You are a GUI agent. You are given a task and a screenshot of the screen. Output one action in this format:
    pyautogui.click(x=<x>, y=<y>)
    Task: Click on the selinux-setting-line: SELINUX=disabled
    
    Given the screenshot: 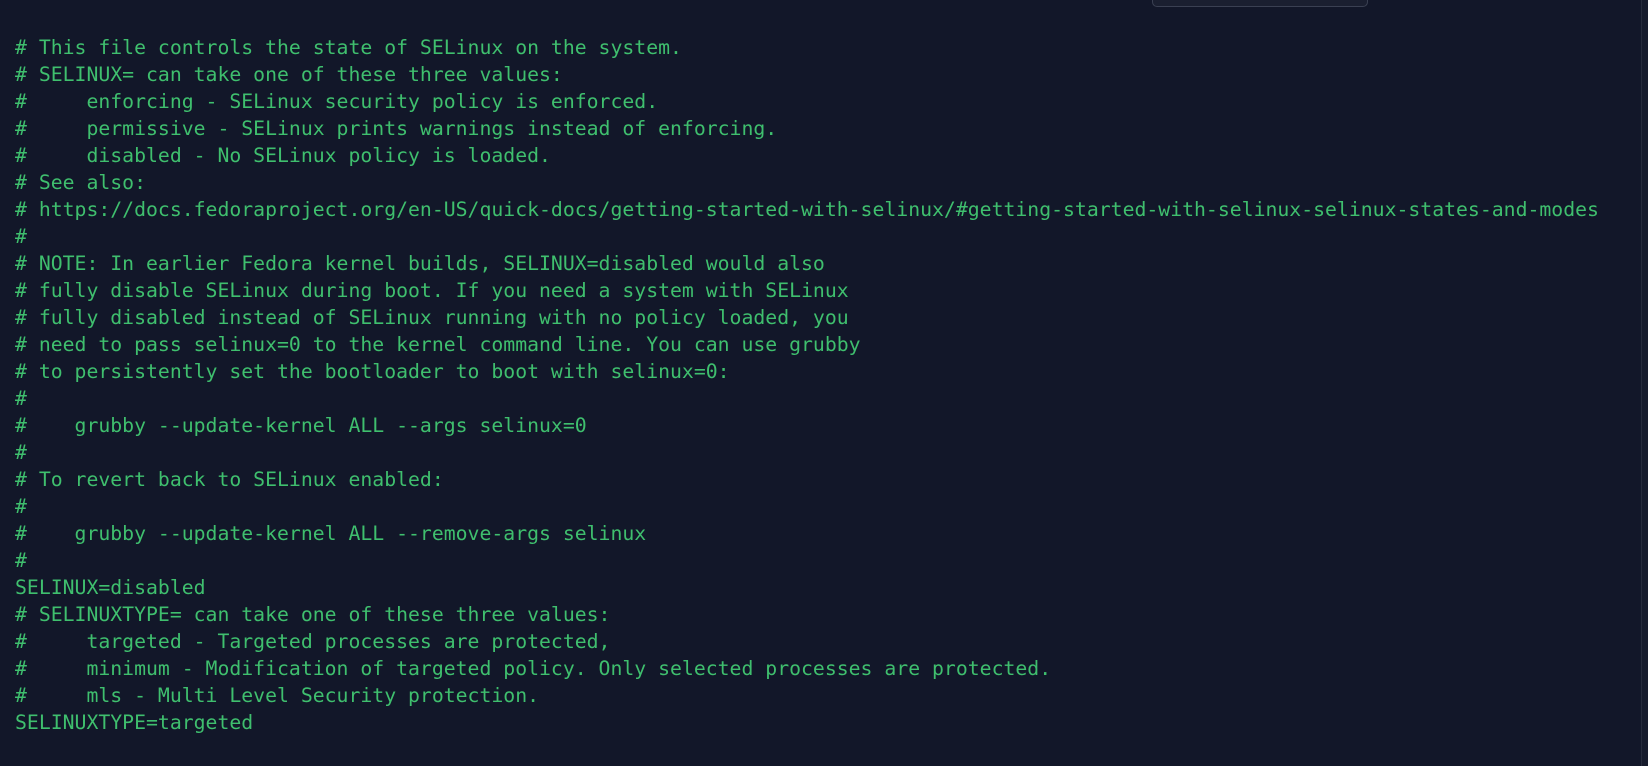 What is the action you would take?
    pyautogui.click(x=110, y=587)
    